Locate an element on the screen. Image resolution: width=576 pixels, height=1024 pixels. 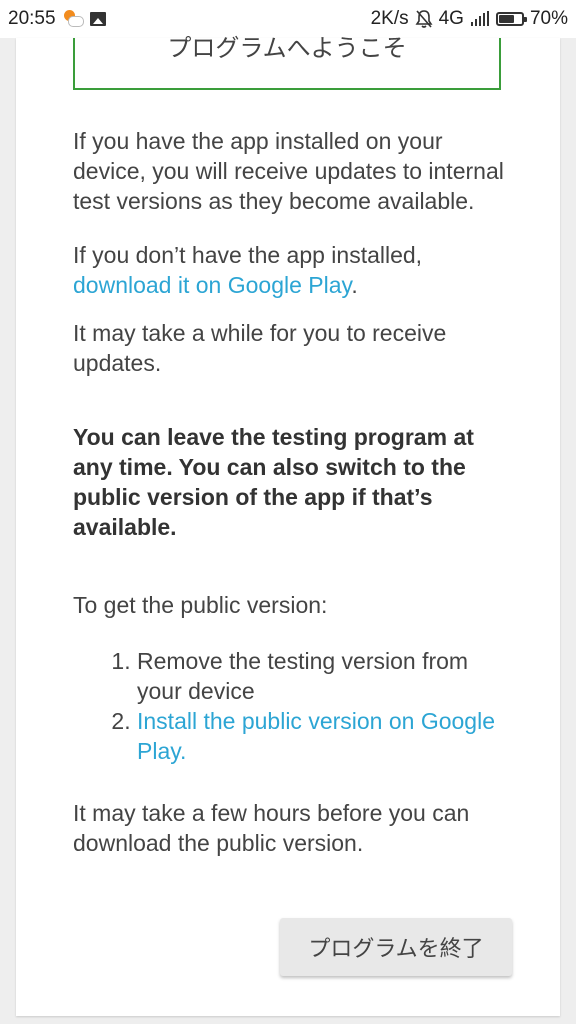
status-right: 2K/s 4G 70% is located at coordinates (469, 19).